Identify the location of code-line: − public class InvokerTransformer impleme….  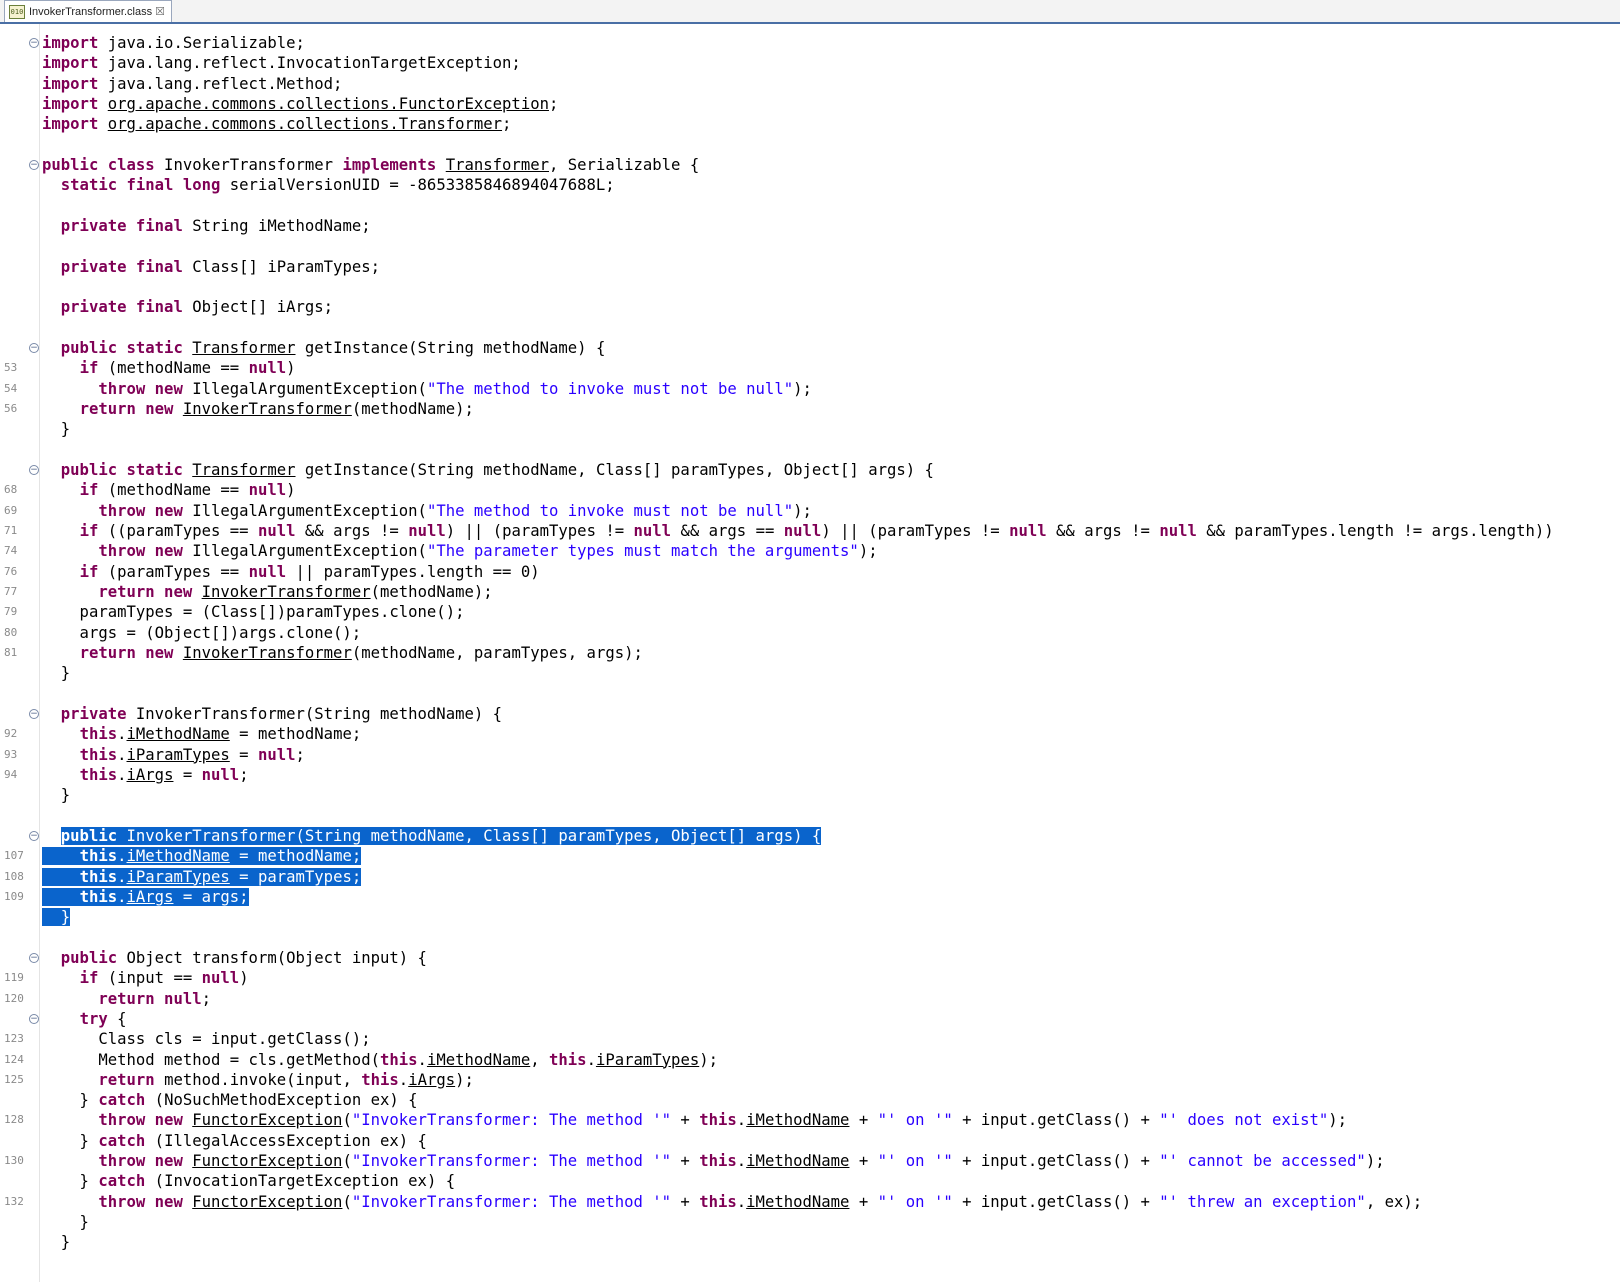
(810, 165).